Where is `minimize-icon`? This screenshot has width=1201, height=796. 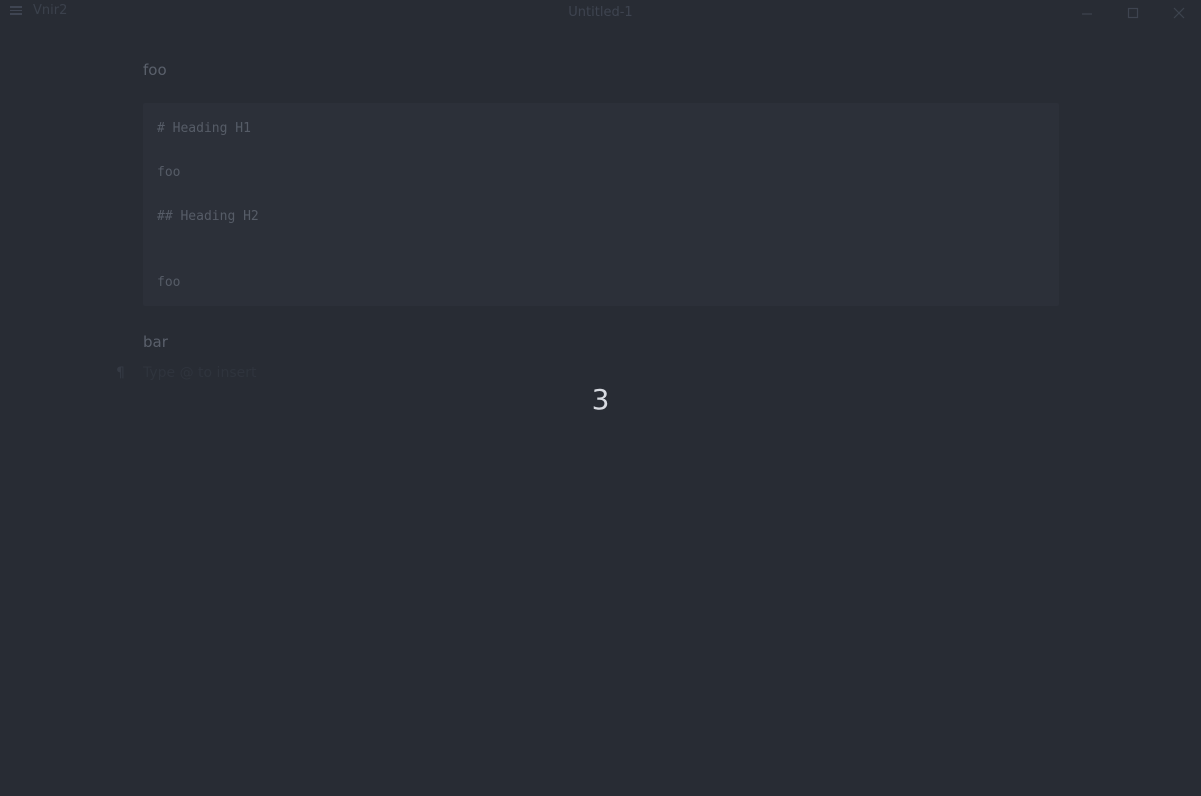 minimize-icon is located at coordinates (1087, 14).